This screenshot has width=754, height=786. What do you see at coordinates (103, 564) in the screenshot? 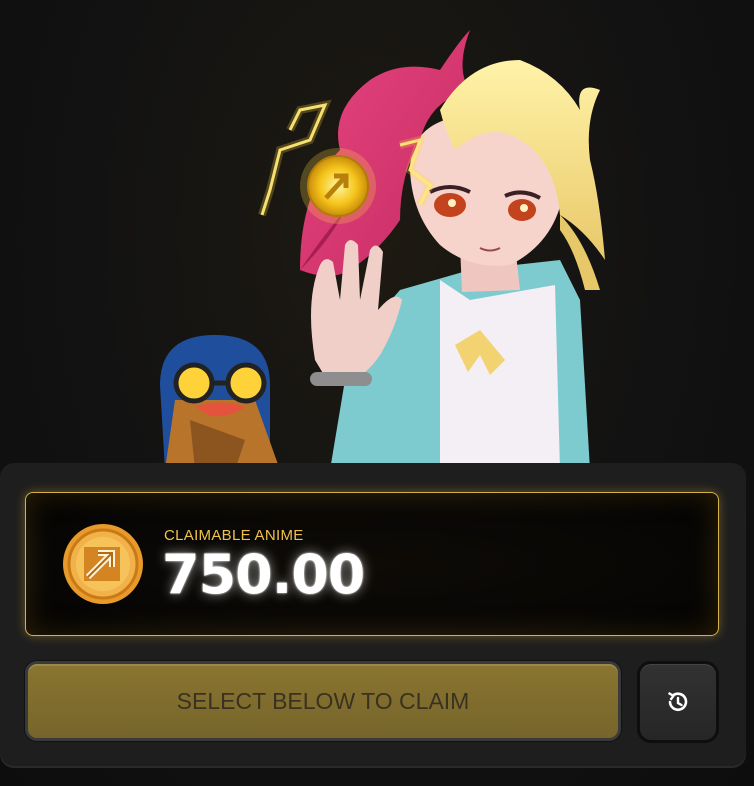
I see `anime-coin-icon` at bounding box center [103, 564].